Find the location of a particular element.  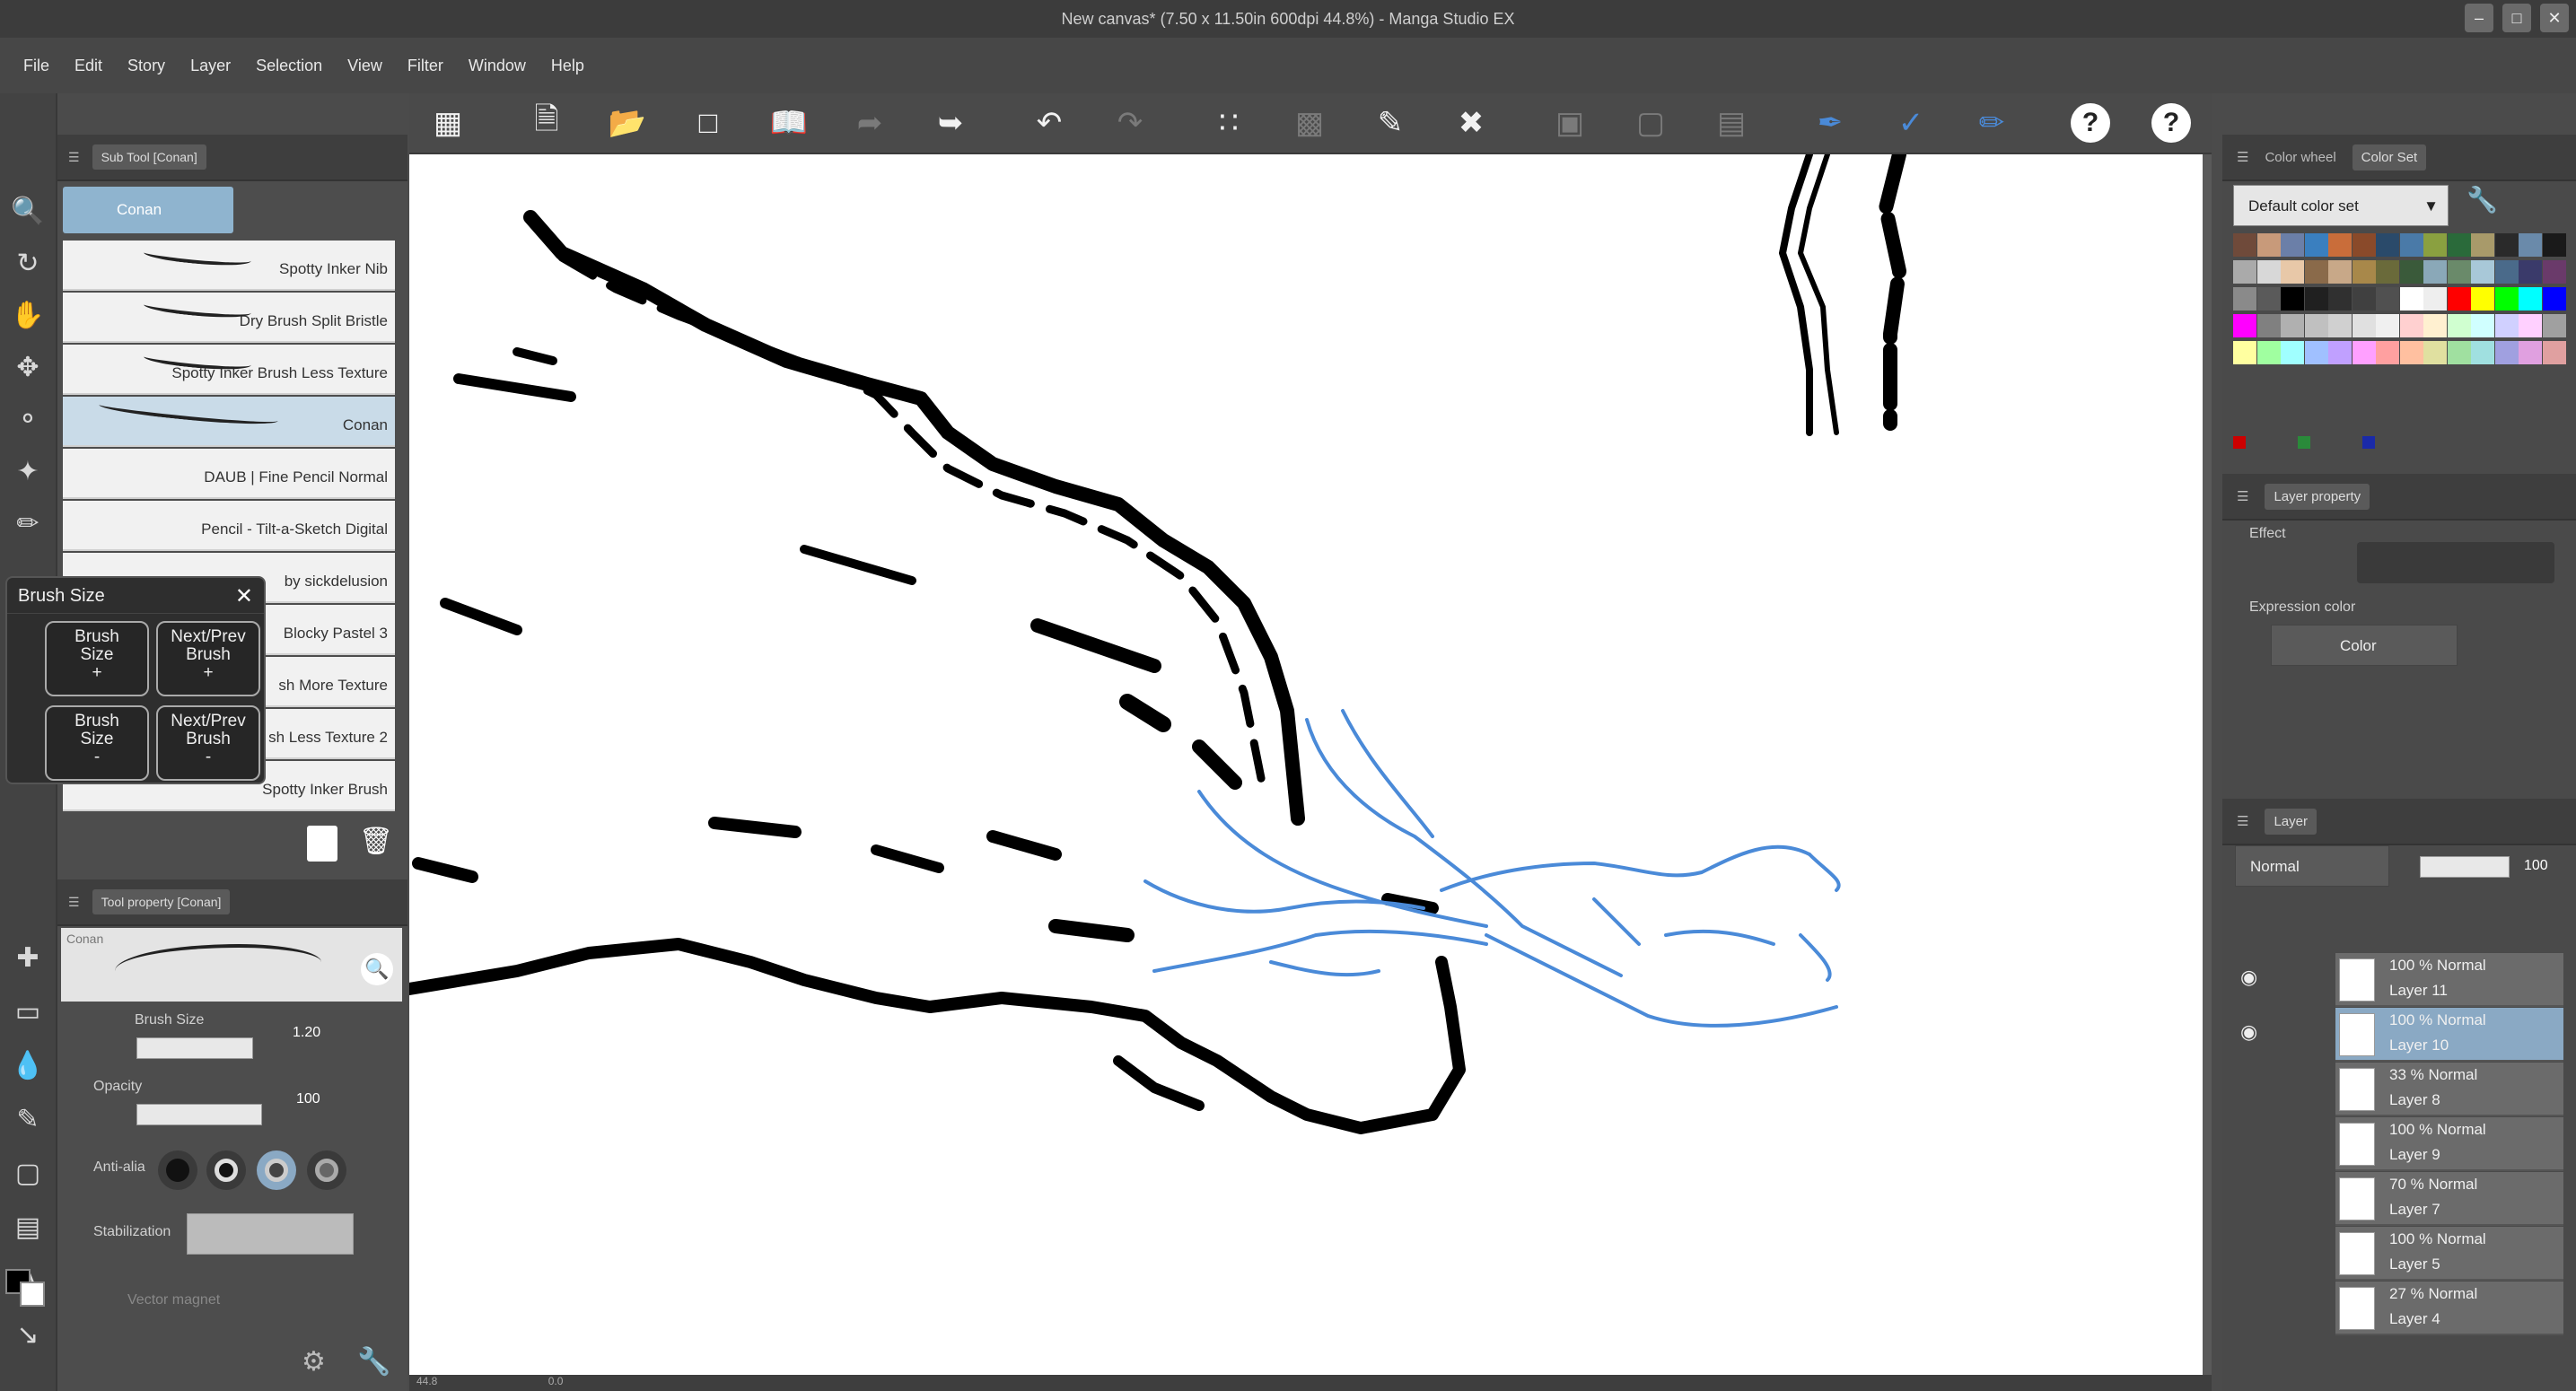

brush-size-value: 1.20 is located at coordinates (306, 1033).